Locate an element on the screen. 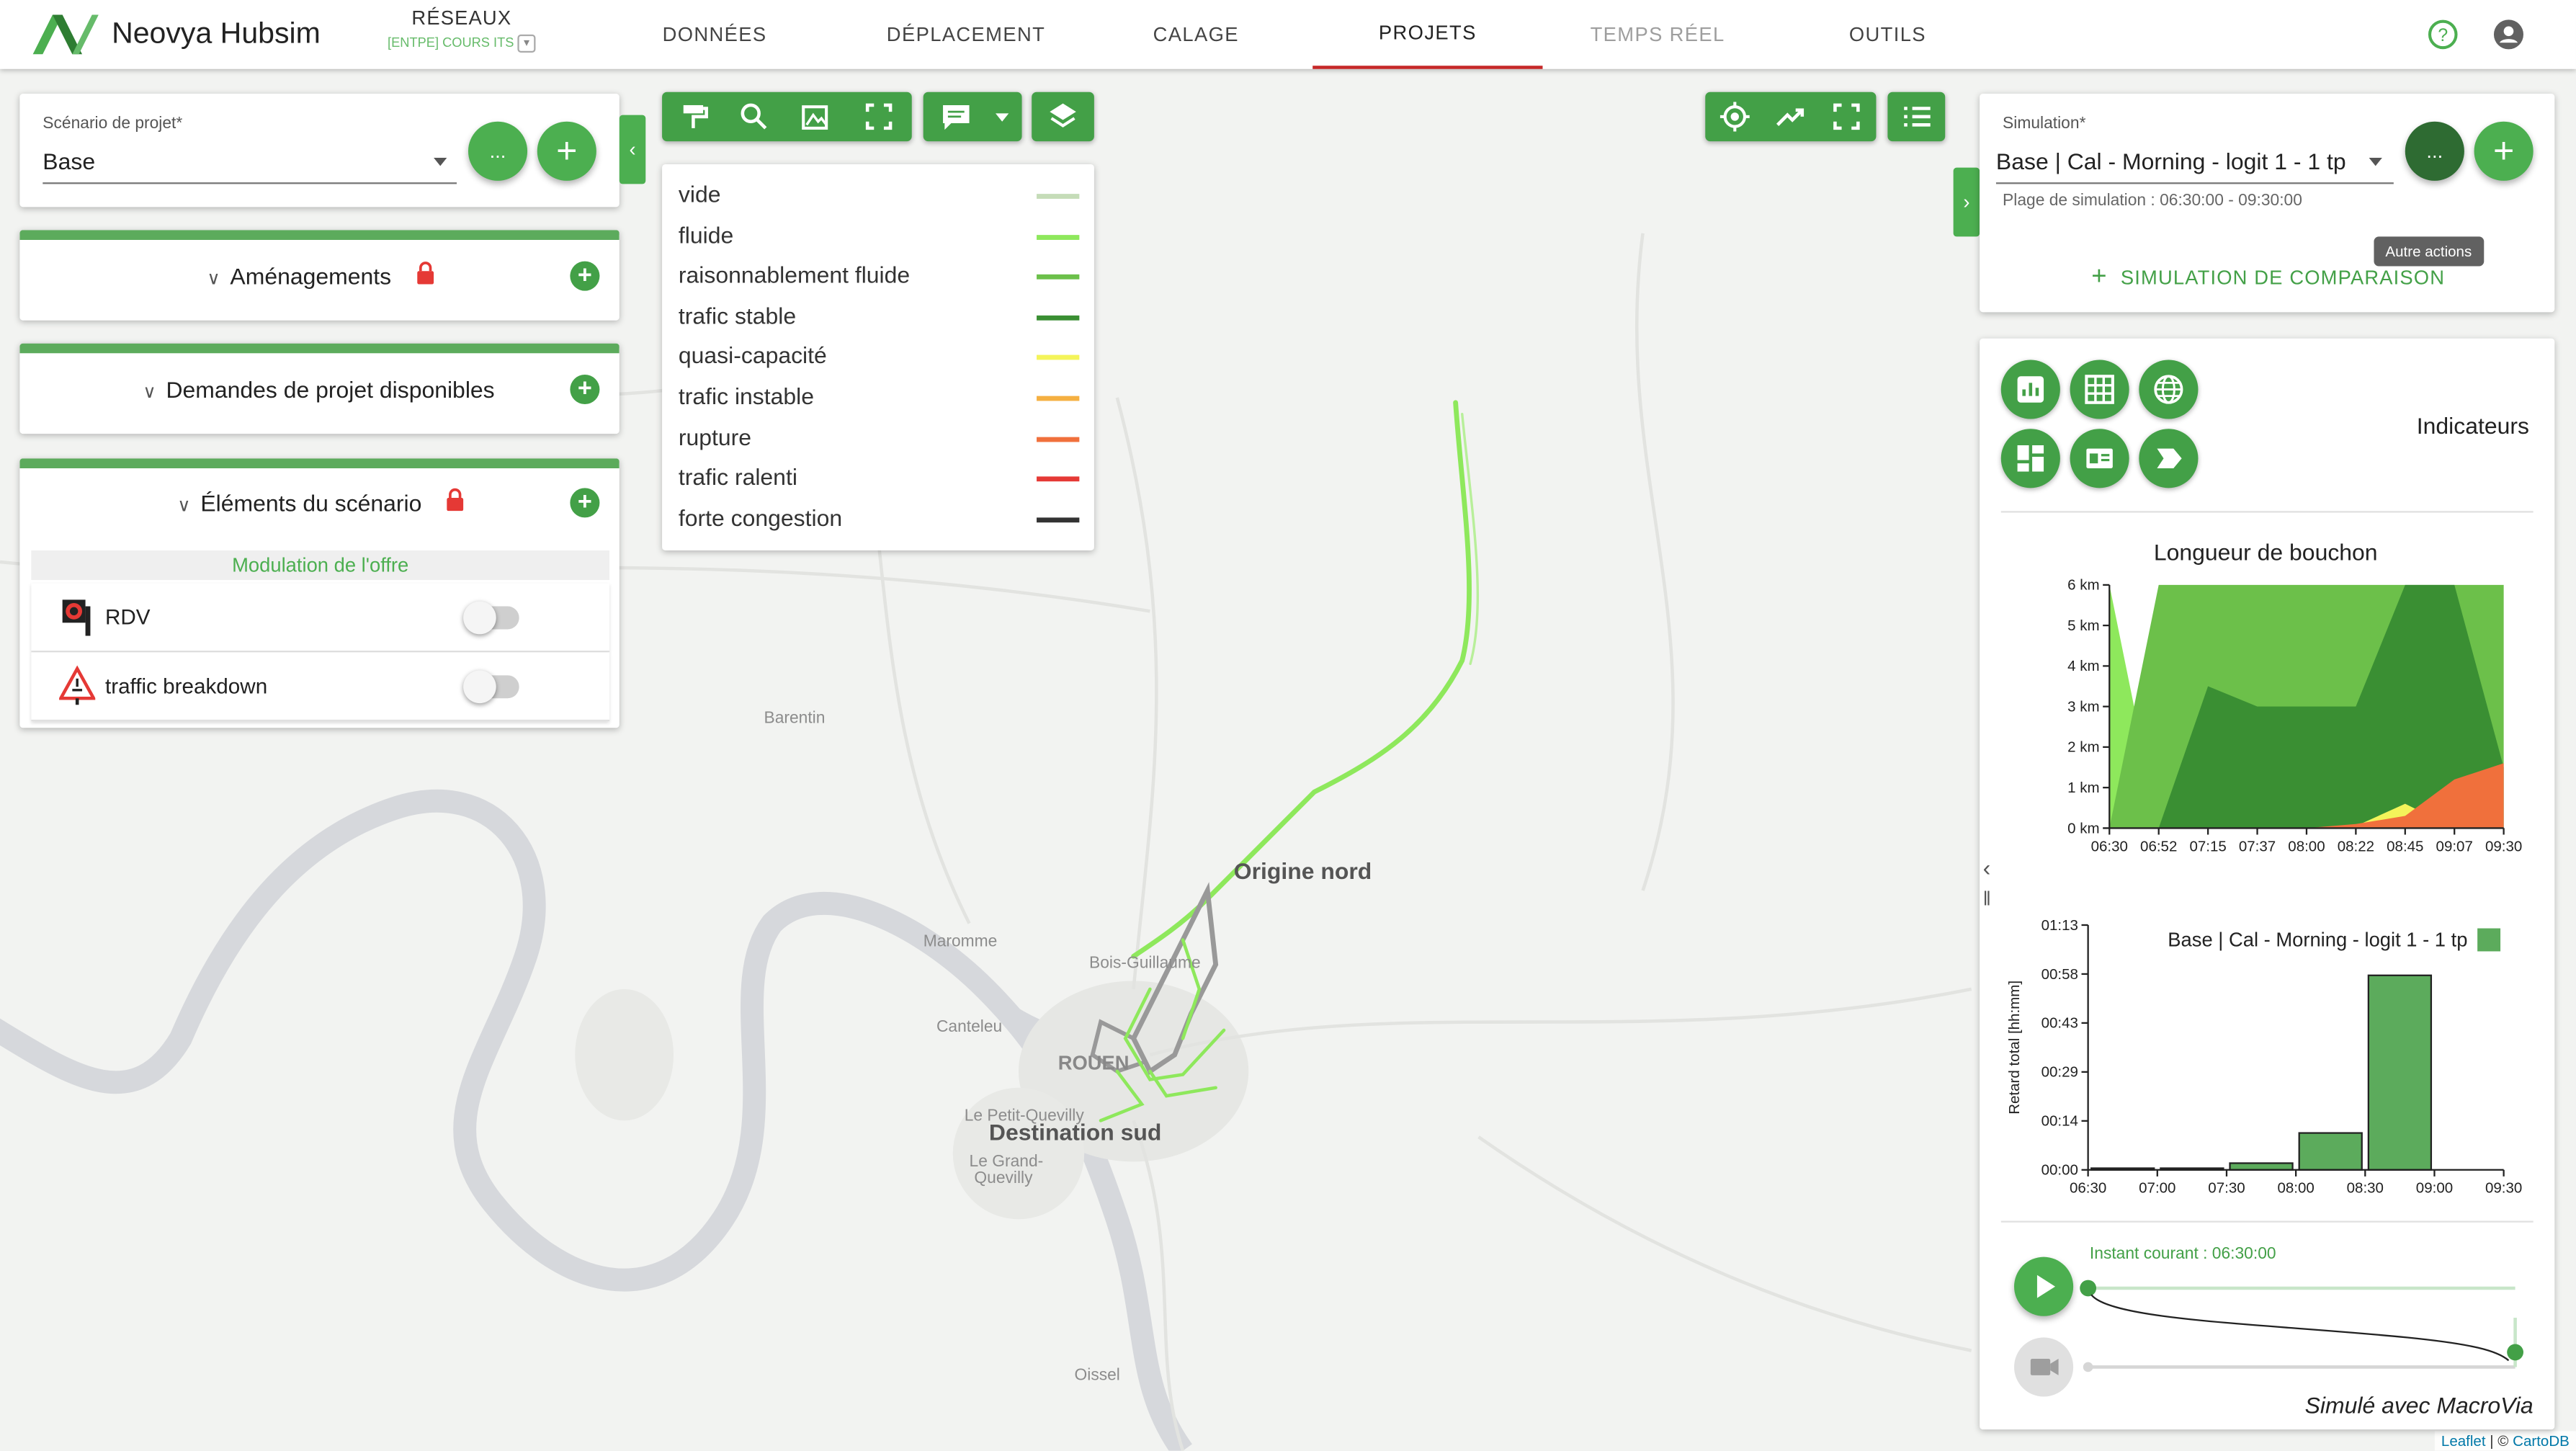 This screenshot has height=1451, width=2576. y-tick-label: 00:29 is located at coordinates (2059, 1072).